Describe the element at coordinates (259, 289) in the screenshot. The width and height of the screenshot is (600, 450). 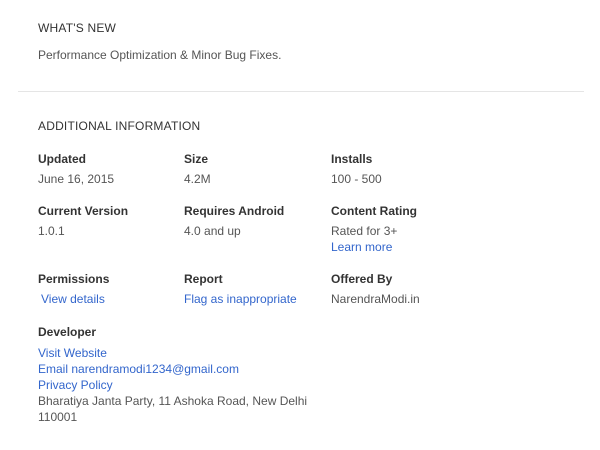
I see `report-info: Report Flag as inappropriate` at that location.